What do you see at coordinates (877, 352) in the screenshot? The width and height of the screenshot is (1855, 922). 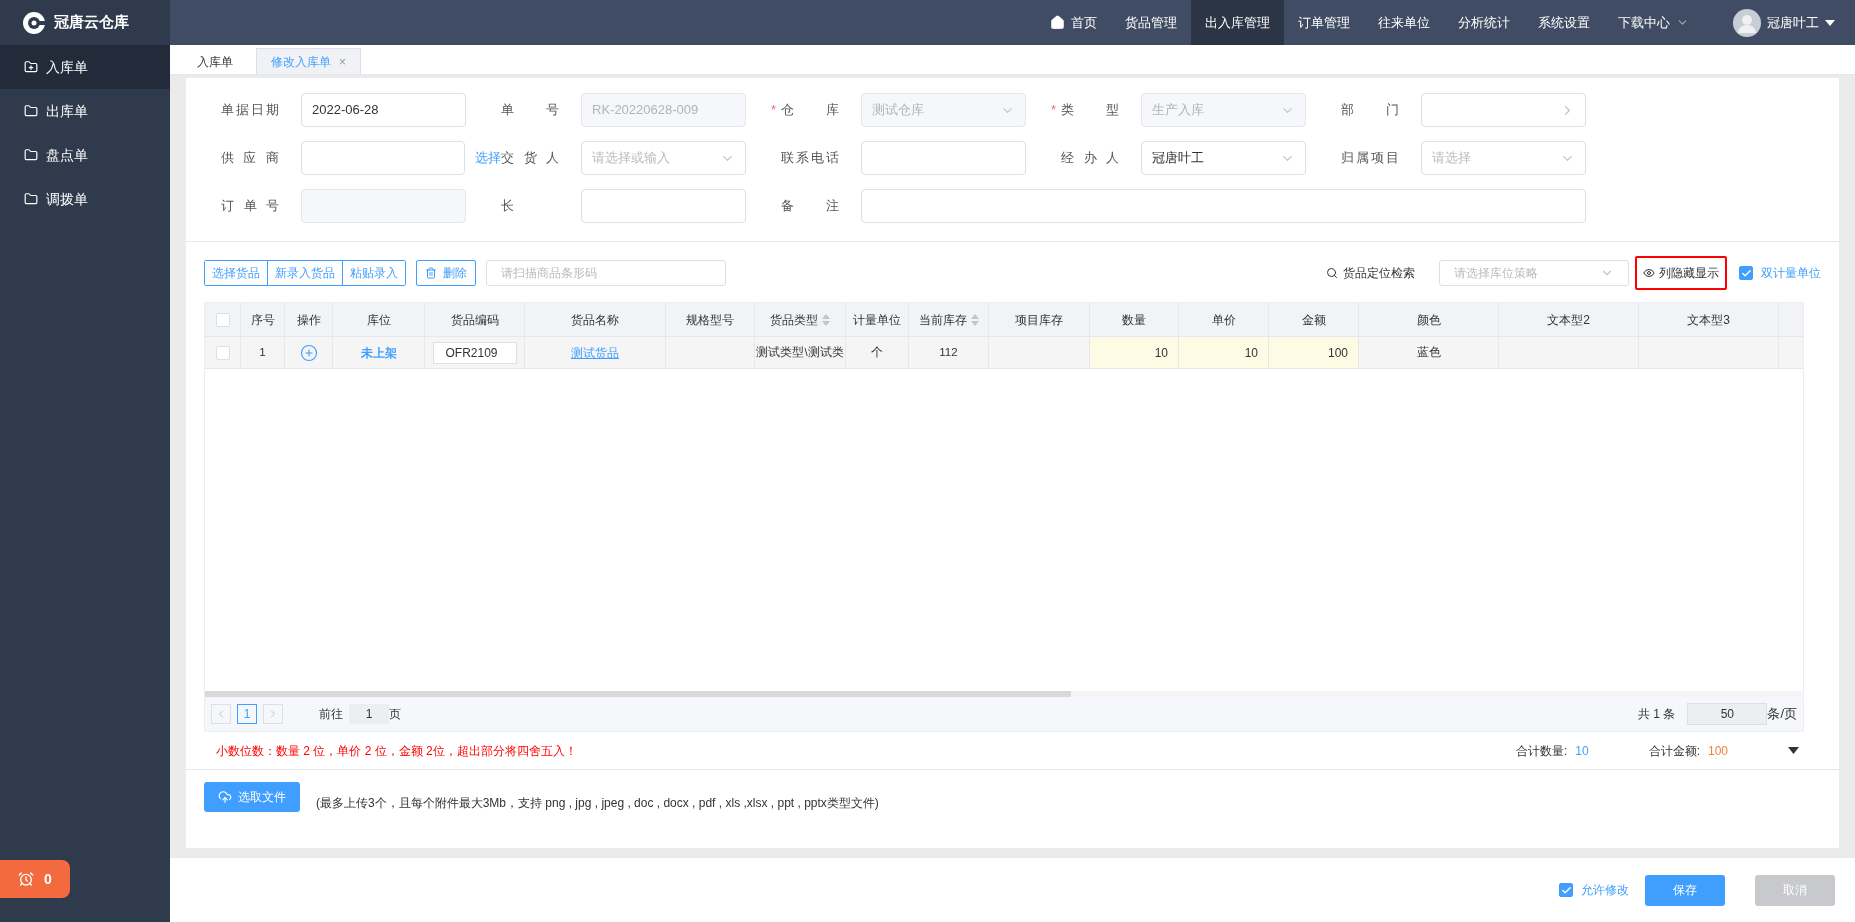 I see `table-cell-text: 个` at bounding box center [877, 352].